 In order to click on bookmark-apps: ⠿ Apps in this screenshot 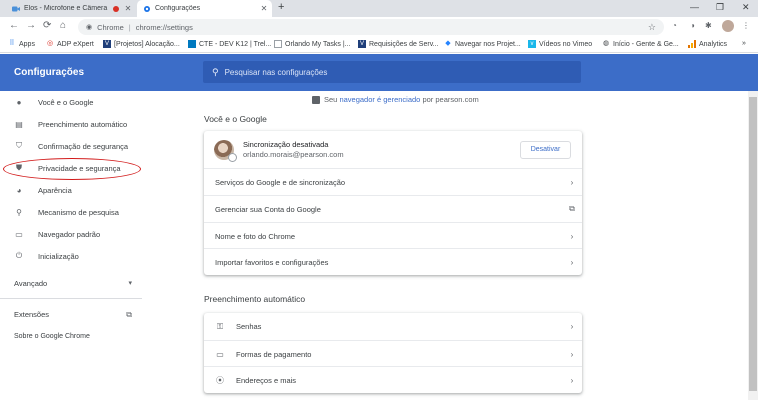, I will do `click(21, 44)`.